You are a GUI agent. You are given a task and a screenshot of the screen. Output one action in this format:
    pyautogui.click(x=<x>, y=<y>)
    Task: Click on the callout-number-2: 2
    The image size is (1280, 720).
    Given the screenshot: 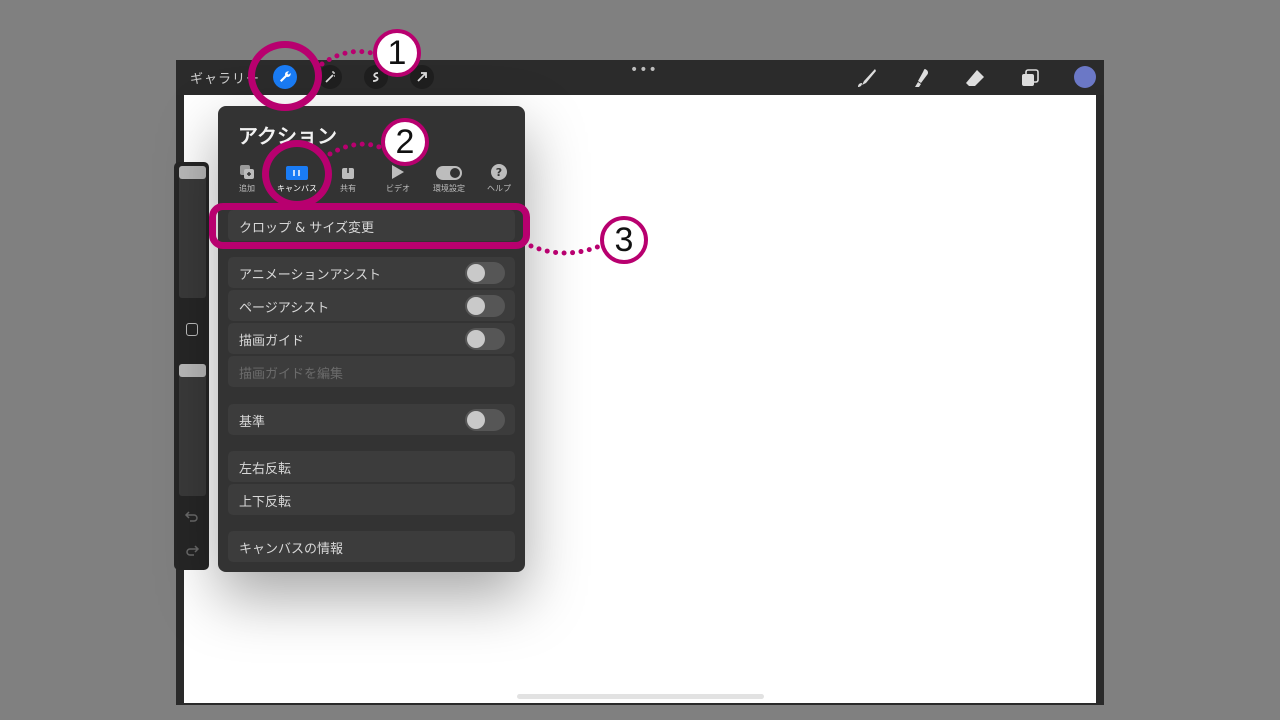 What is the action you would take?
    pyautogui.click(x=405, y=142)
    